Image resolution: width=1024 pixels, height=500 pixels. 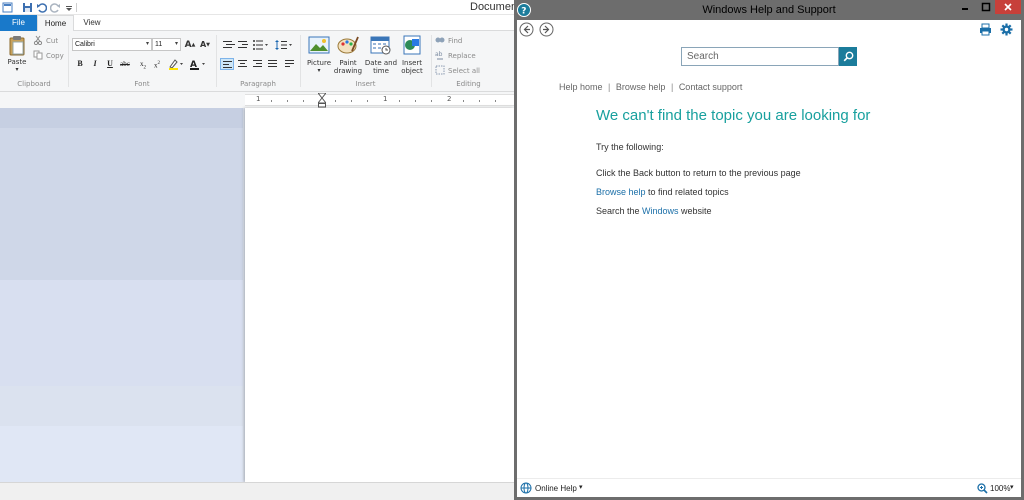 I want to click on bullet-list-icon, so click(x=261, y=45).